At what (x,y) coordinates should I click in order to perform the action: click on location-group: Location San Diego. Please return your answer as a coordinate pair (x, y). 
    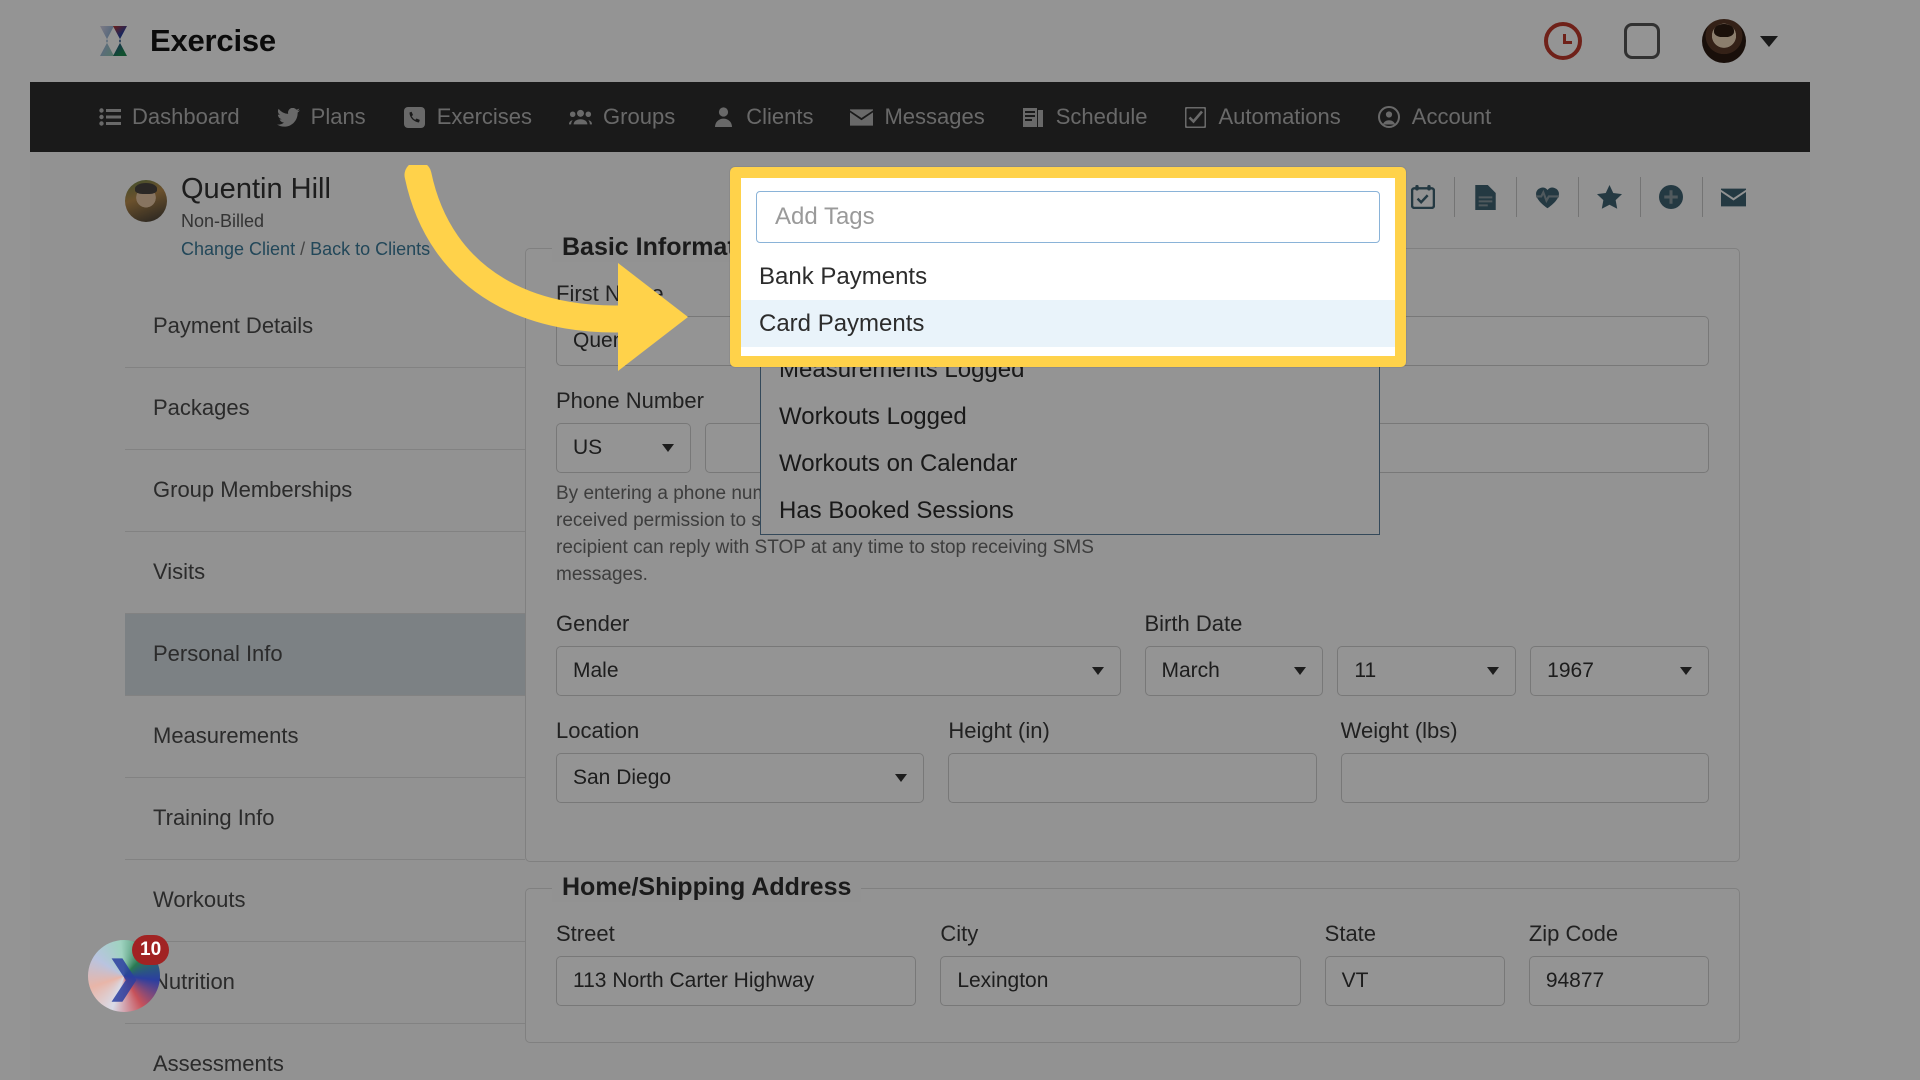
    Looking at the image, I should click on (740, 760).